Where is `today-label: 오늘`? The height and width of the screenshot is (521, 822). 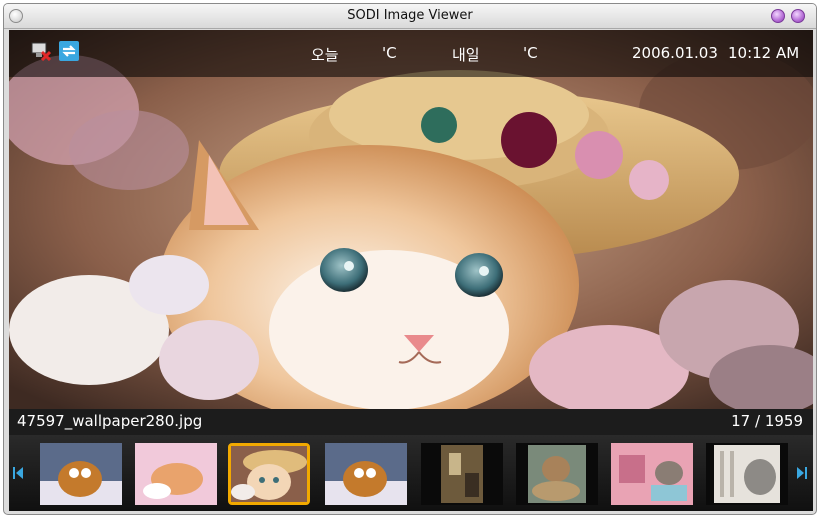 today-label: 오늘 is located at coordinates (325, 55).